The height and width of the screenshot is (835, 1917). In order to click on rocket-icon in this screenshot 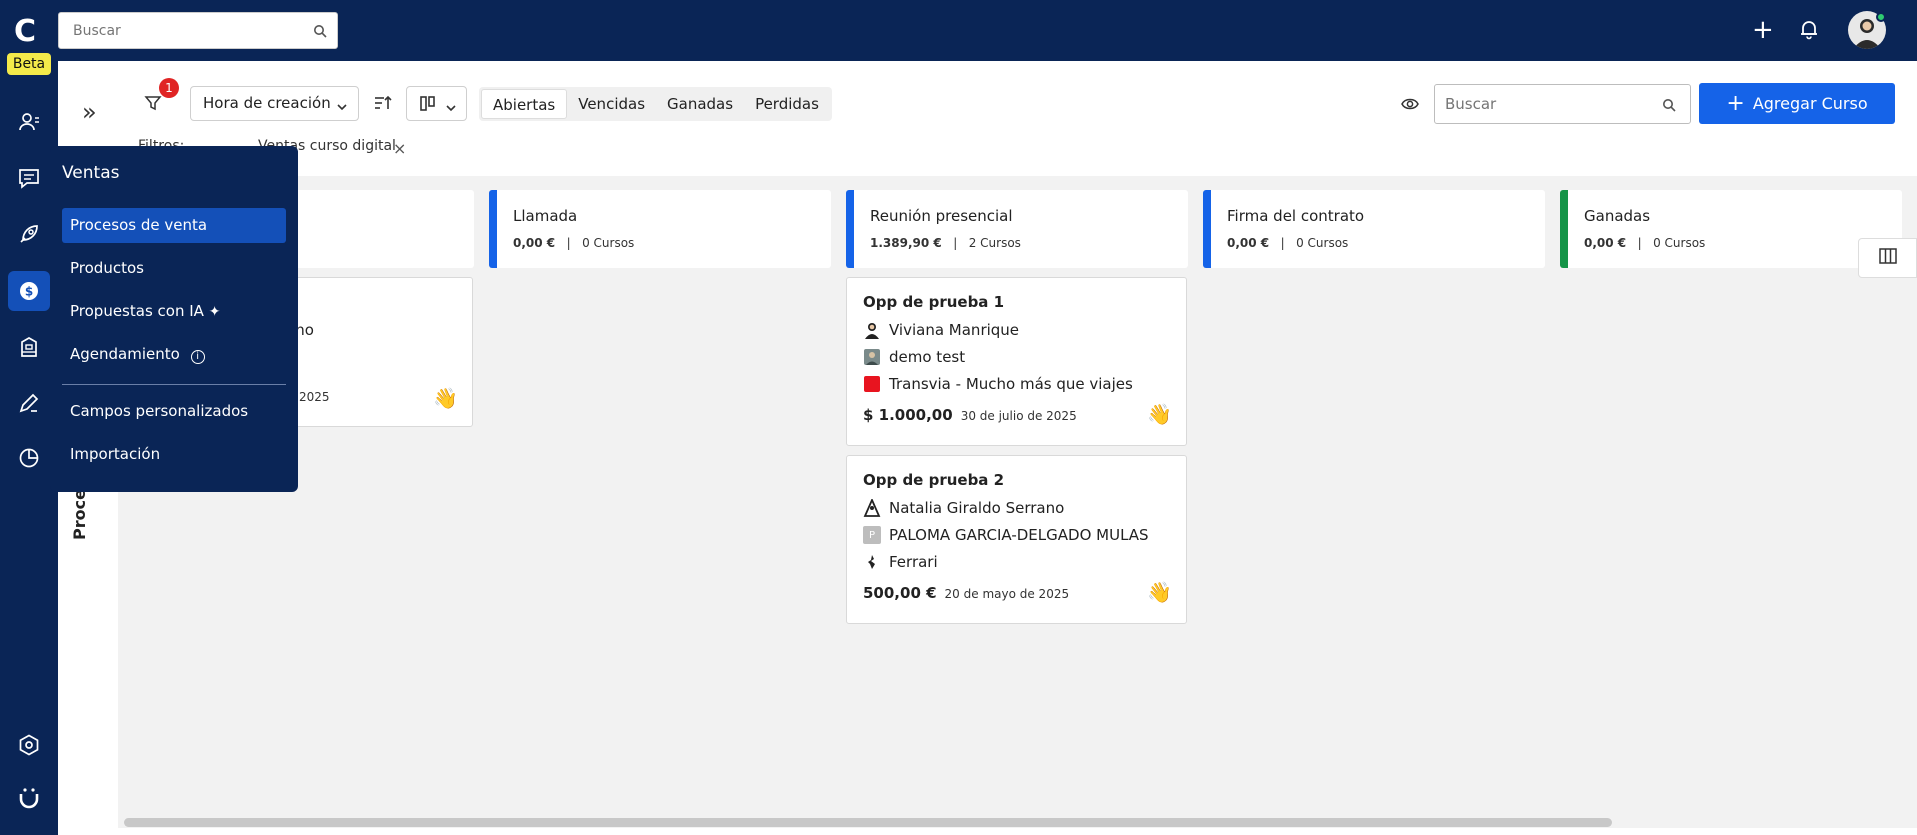, I will do `click(29, 234)`.